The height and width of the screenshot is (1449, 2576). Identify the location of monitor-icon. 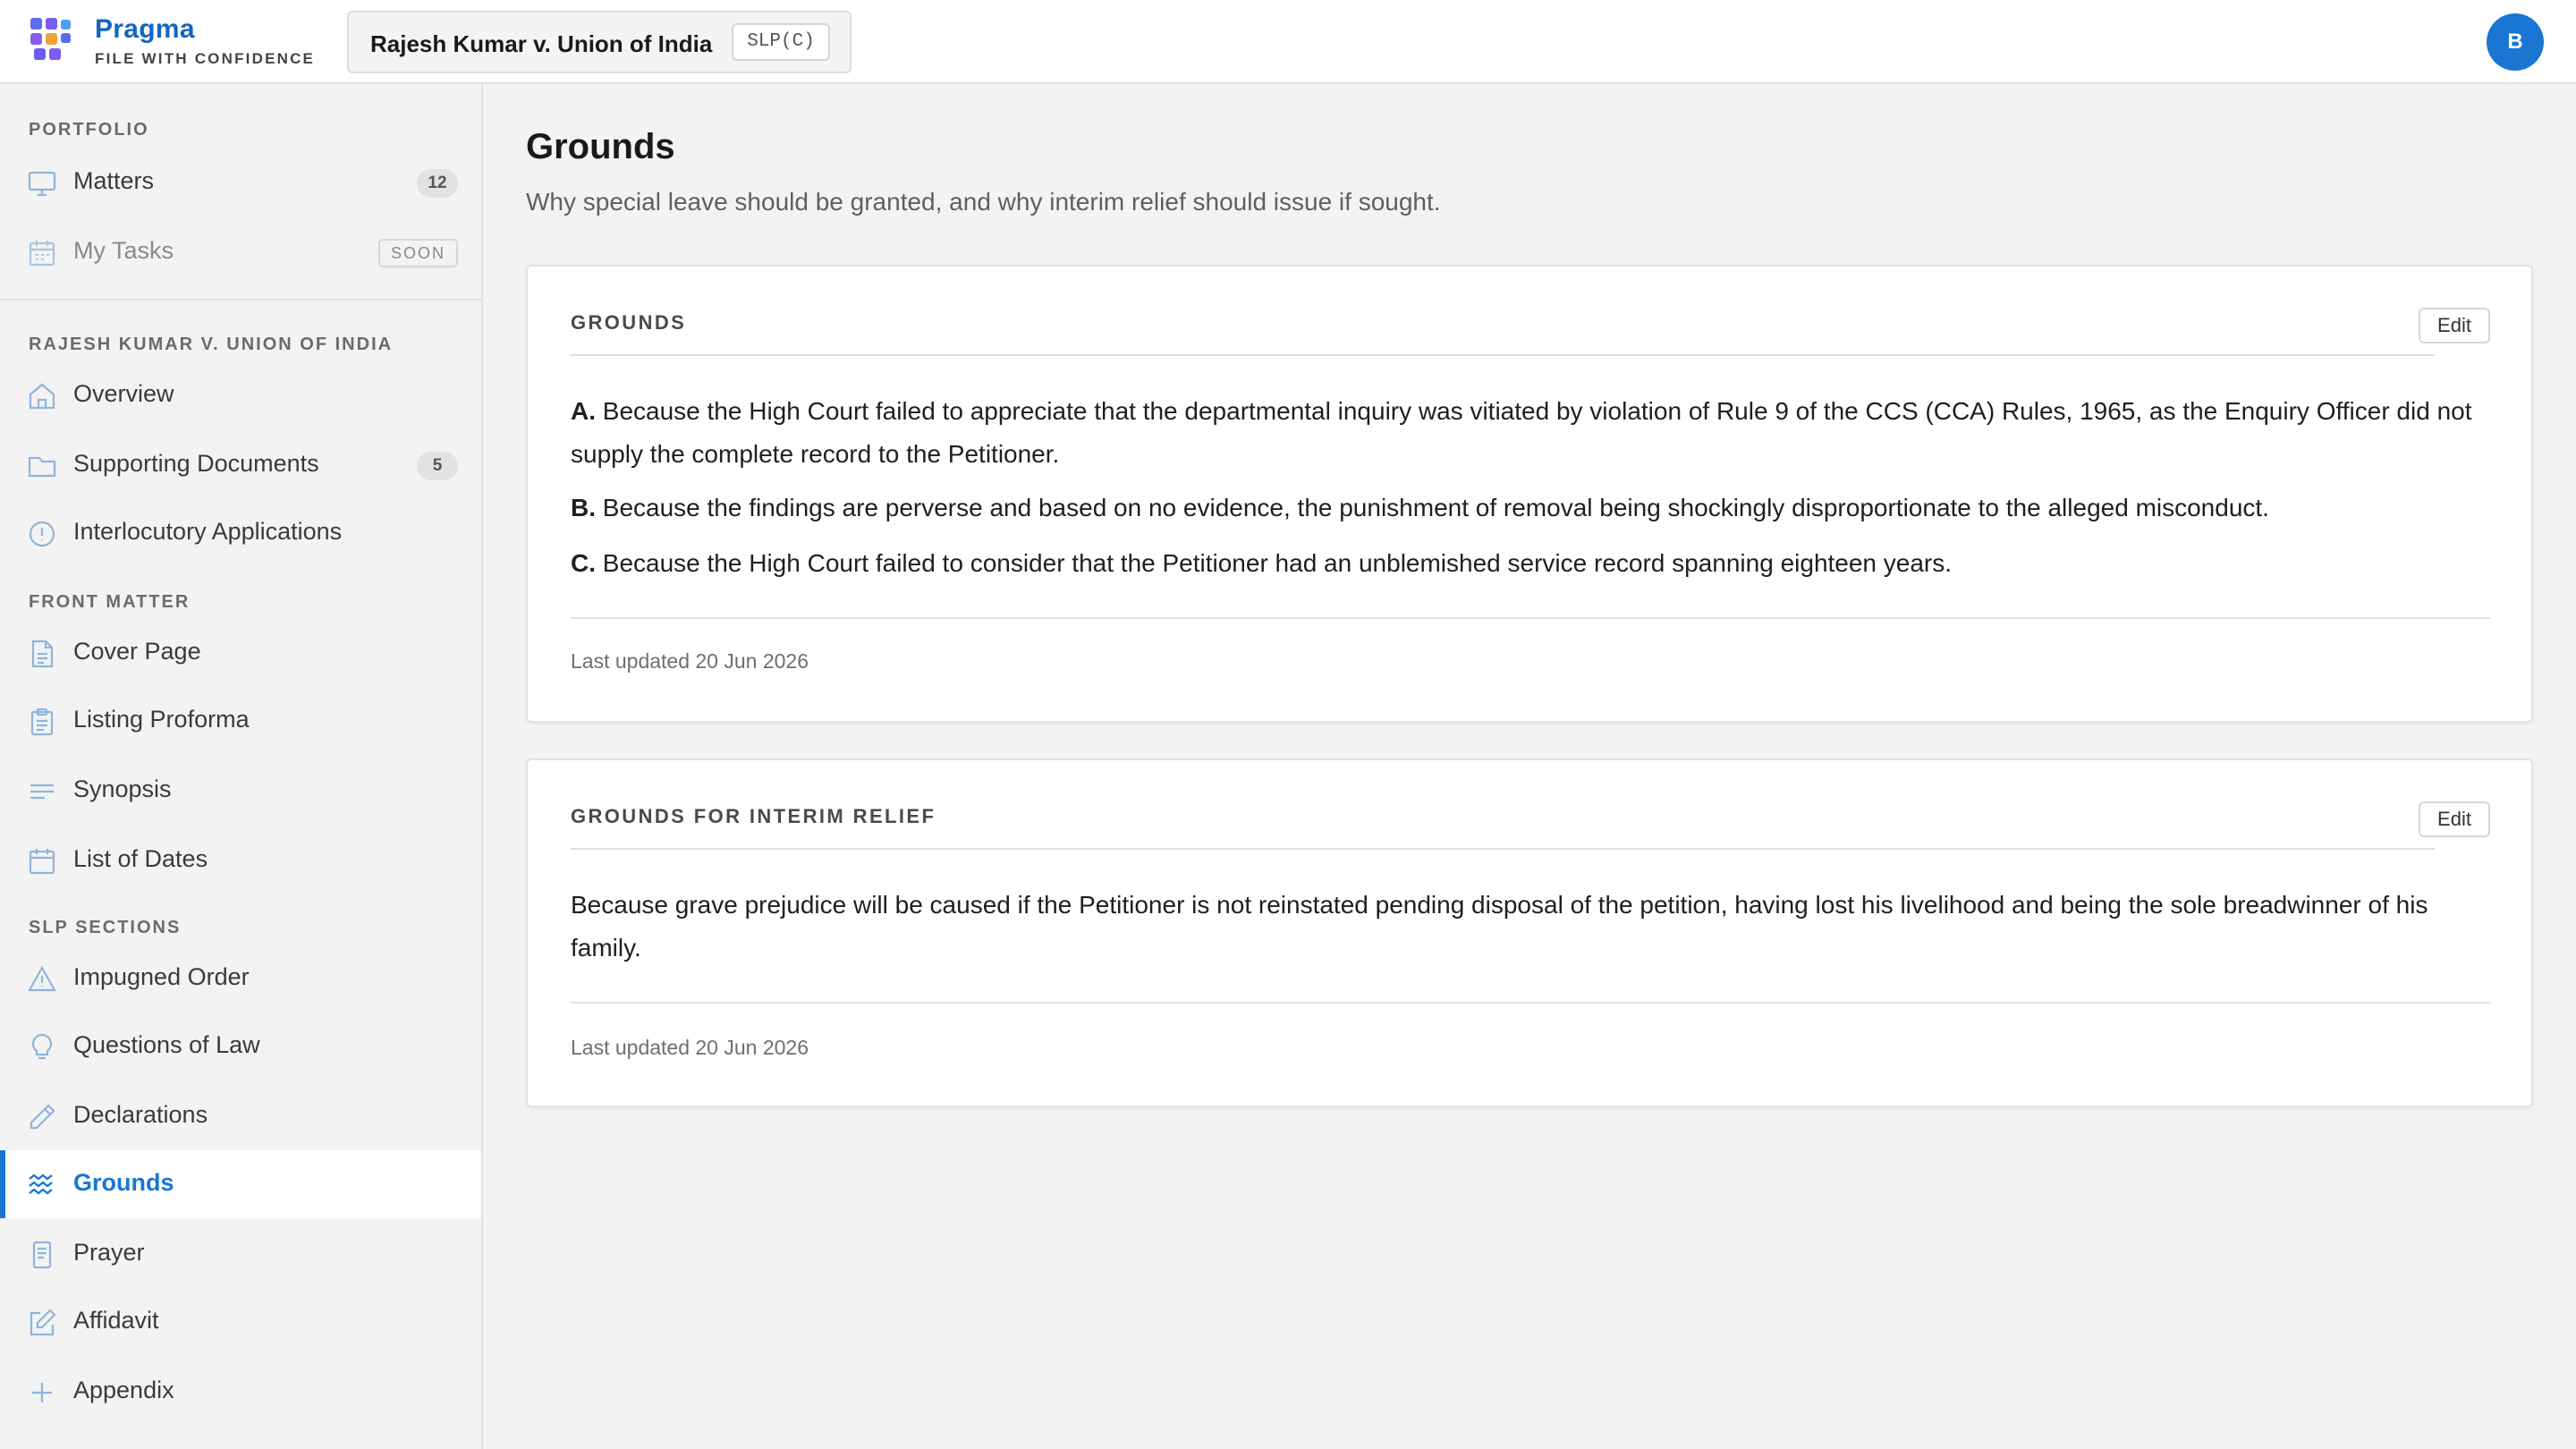
(42, 184).